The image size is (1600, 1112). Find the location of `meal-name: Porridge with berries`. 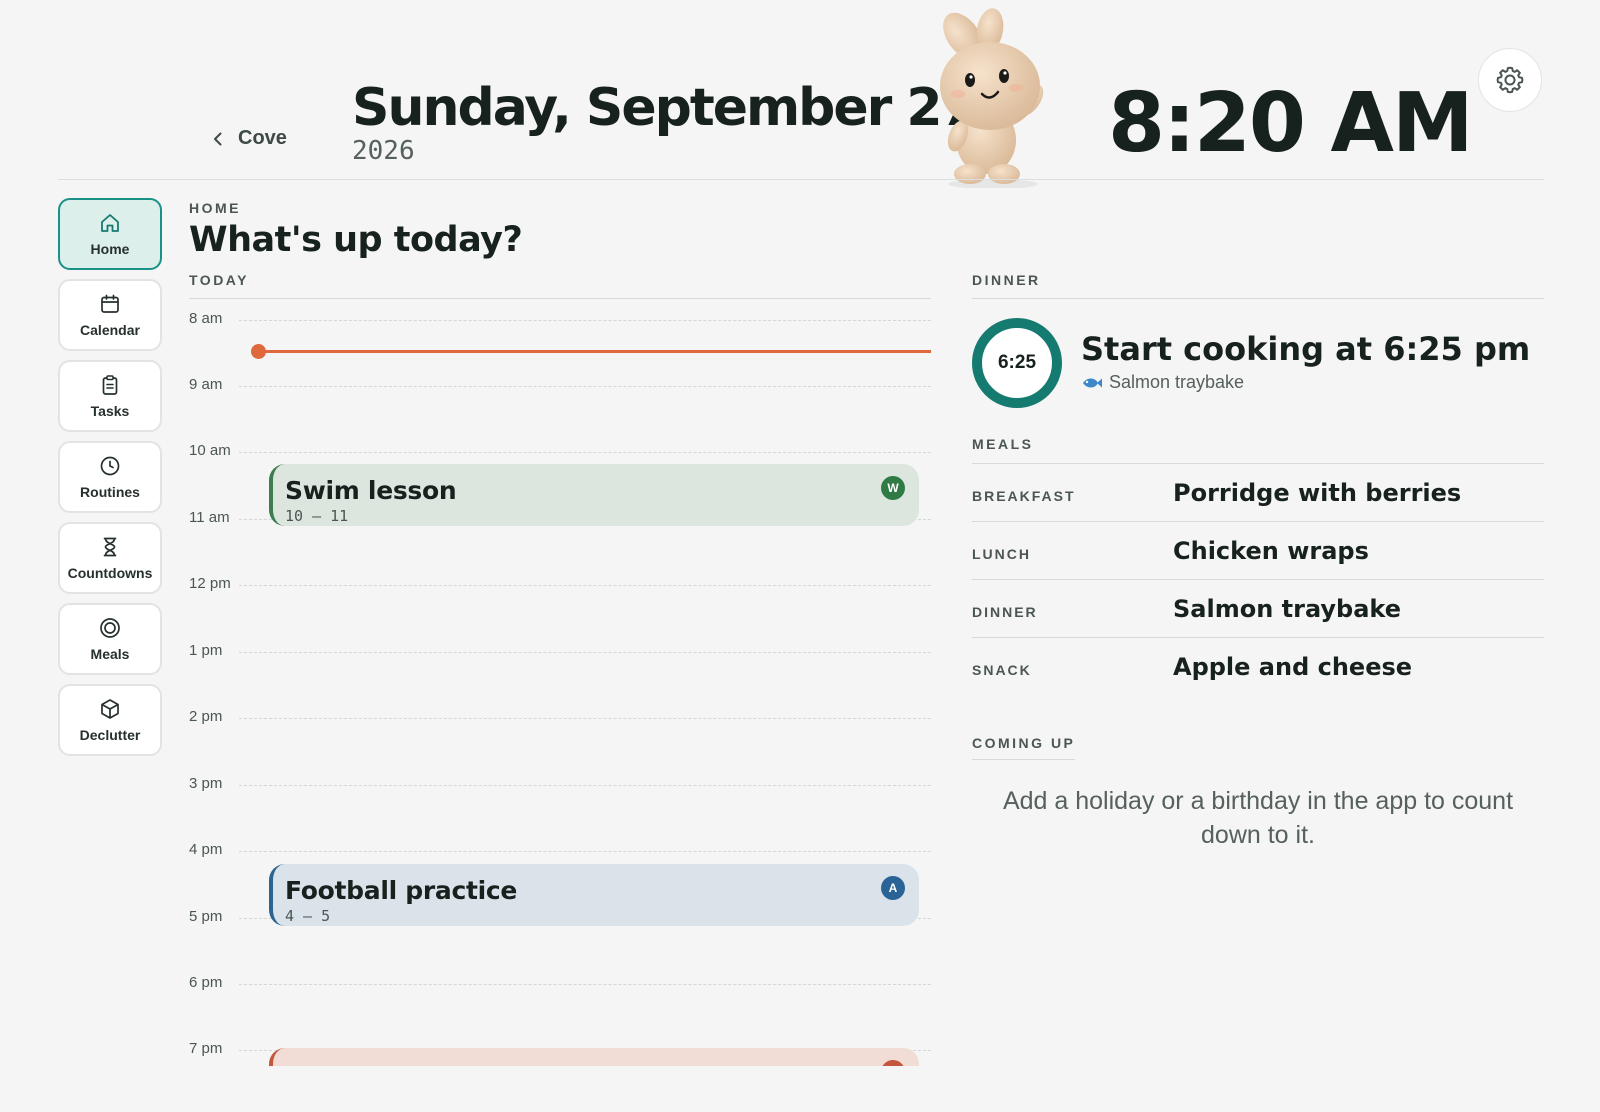

meal-name: Porridge with berries is located at coordinates (1317, 492).